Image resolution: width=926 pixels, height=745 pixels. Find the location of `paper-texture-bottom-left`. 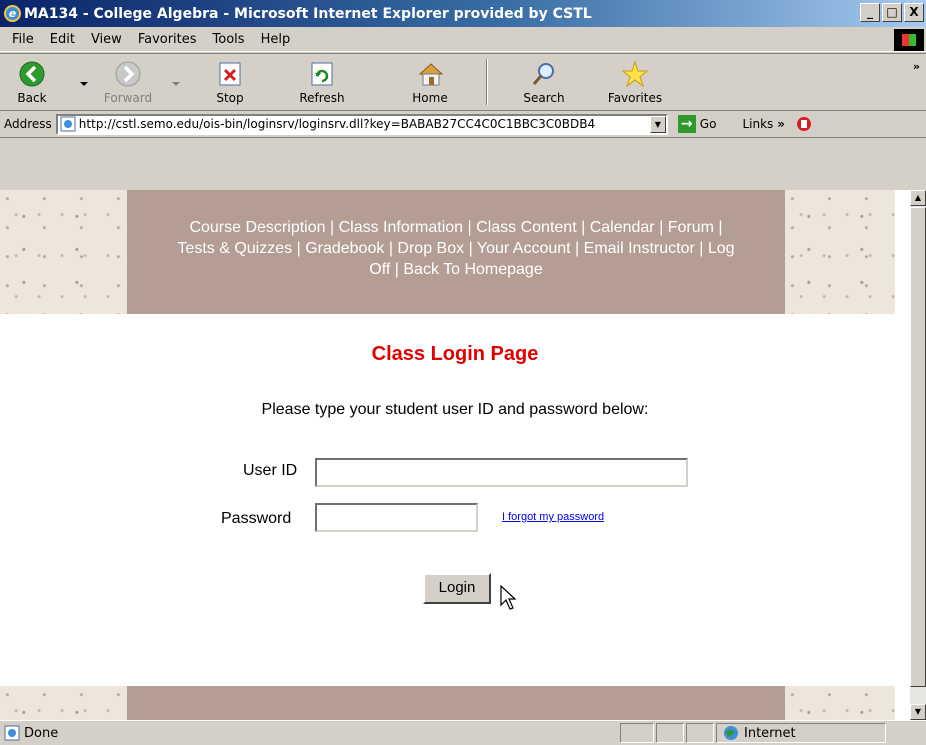

paper-texture-bottom-left is located at coordinates (63, 703).